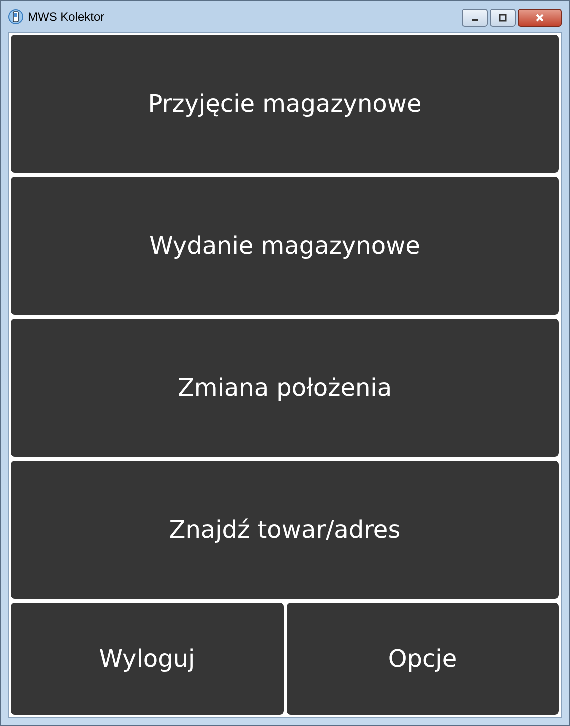 Image resolution: width=570 pixels, height=726 pixels. What do you see at coordinates (422, 659) in the screenshot?
I see `menu-button: Opcje` at bounding box center [422, 659].